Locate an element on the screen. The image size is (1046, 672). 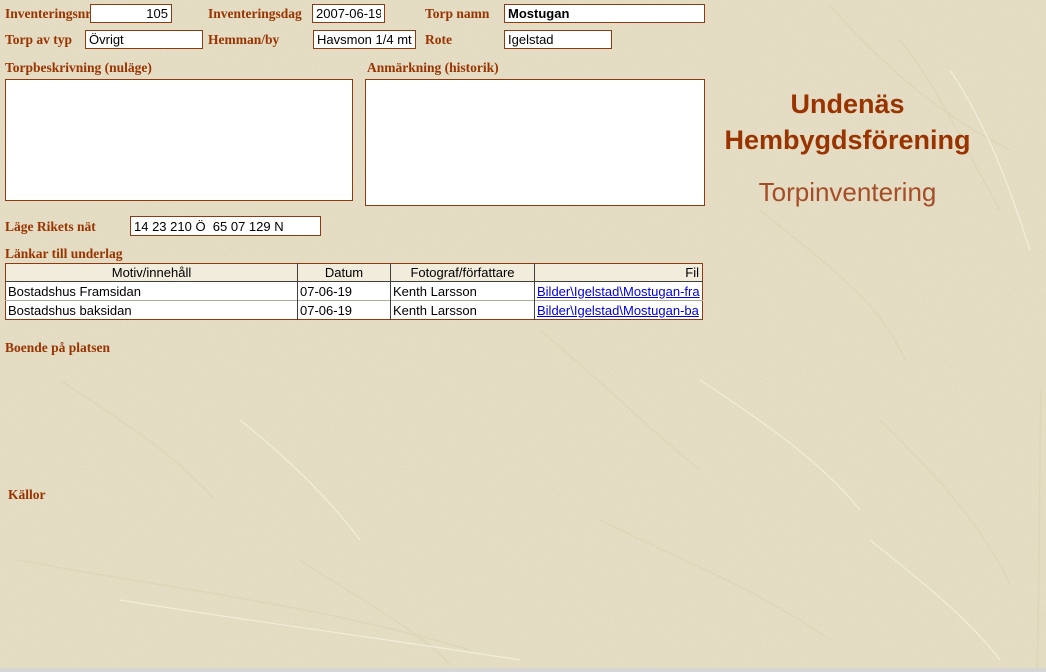
torp-av-typ-input is located at coordinates (144, 39).